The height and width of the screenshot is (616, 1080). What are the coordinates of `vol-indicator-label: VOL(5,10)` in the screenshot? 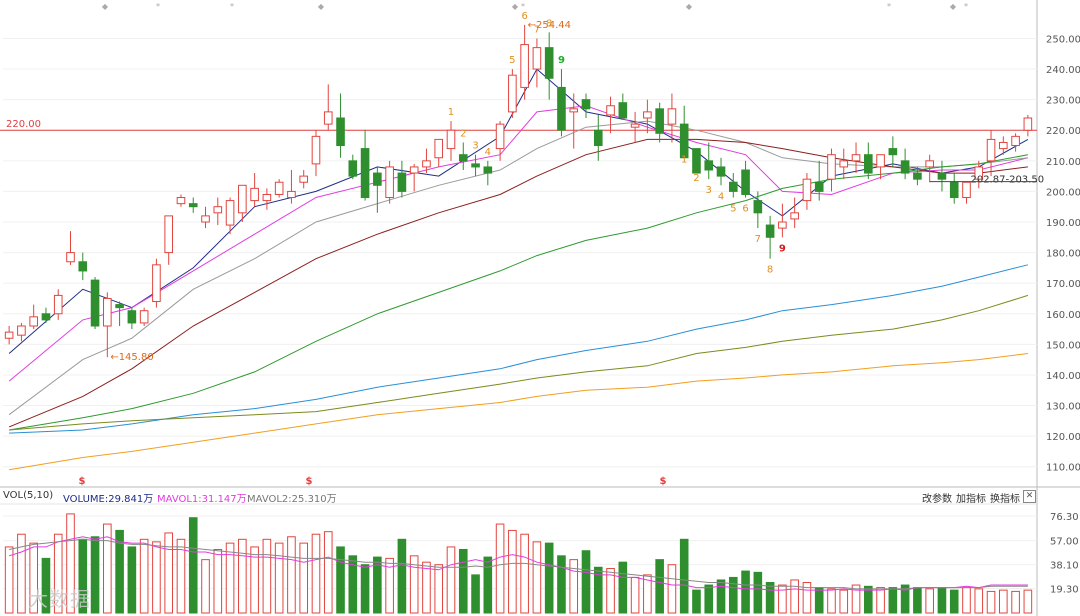 It's located at (28, 495).